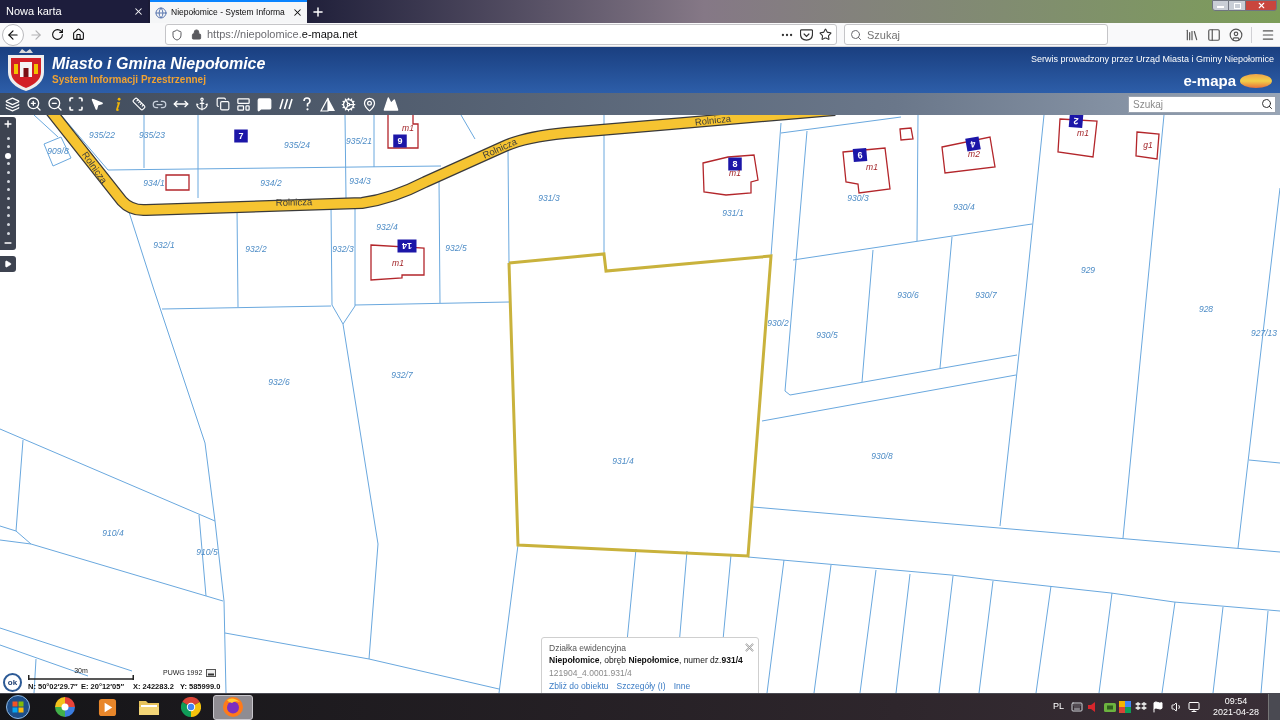  I want to click on color-grid-icon, so click(1125, 707).